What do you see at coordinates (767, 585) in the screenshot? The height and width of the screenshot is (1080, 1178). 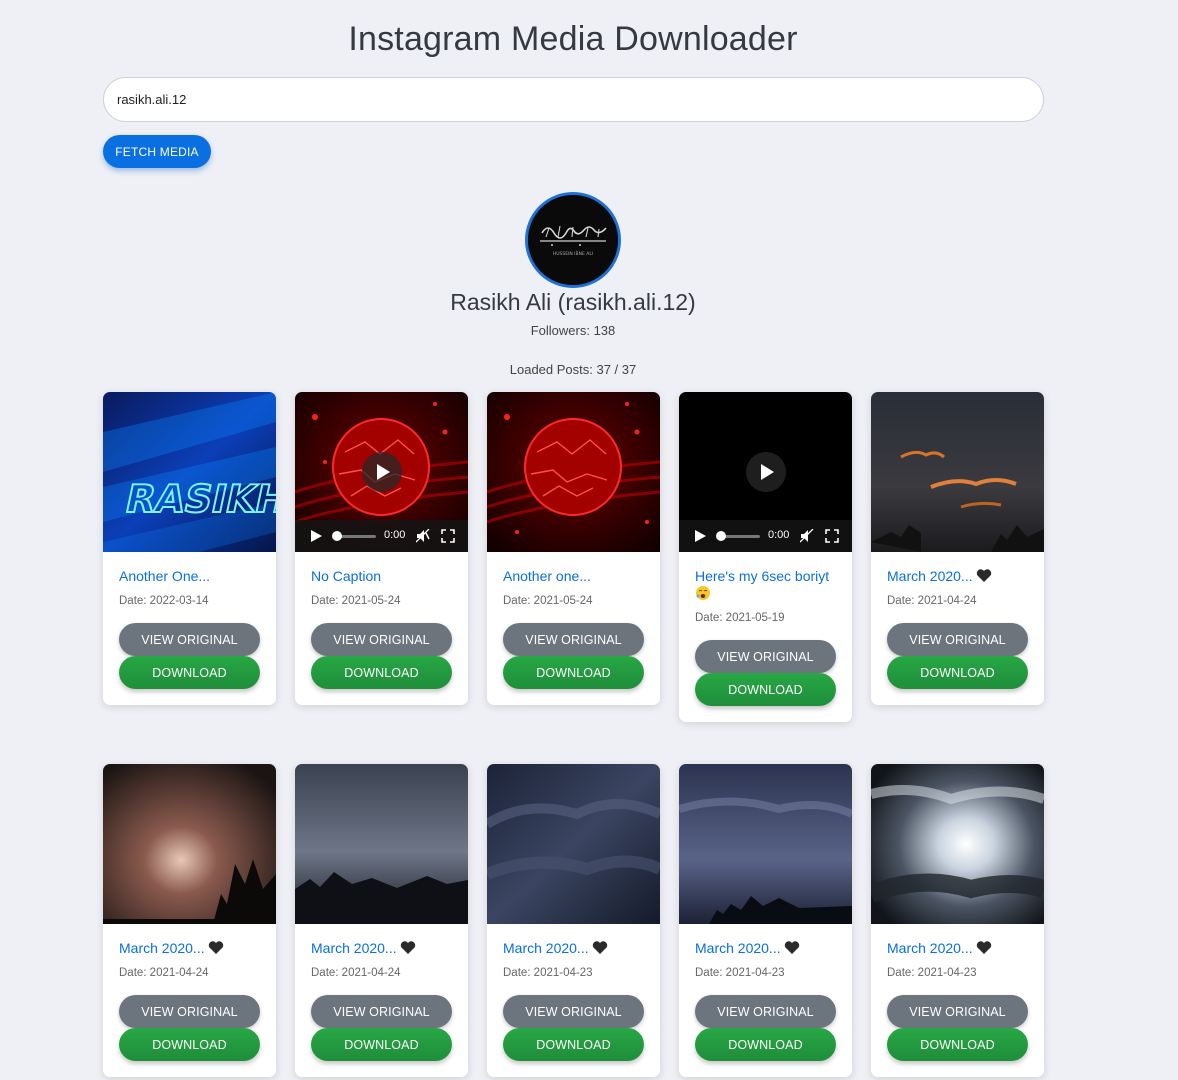 I see `post-caption-block: Here's my 6sec boriyt` at bounding box center [767, 585].